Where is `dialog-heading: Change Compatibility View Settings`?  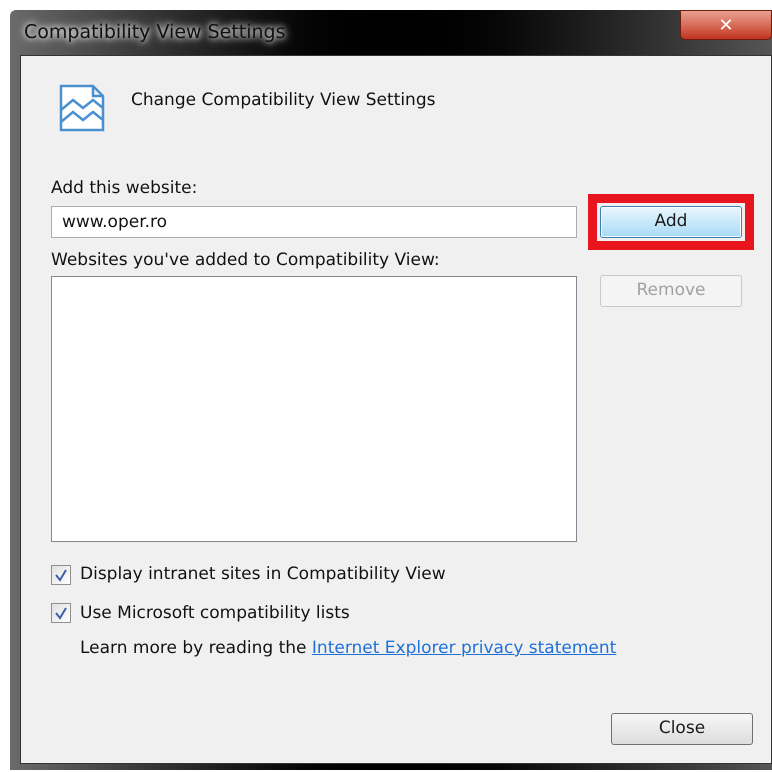
dialog-heading: Change Compatibility View Settings is located at coordinates (283, 100).